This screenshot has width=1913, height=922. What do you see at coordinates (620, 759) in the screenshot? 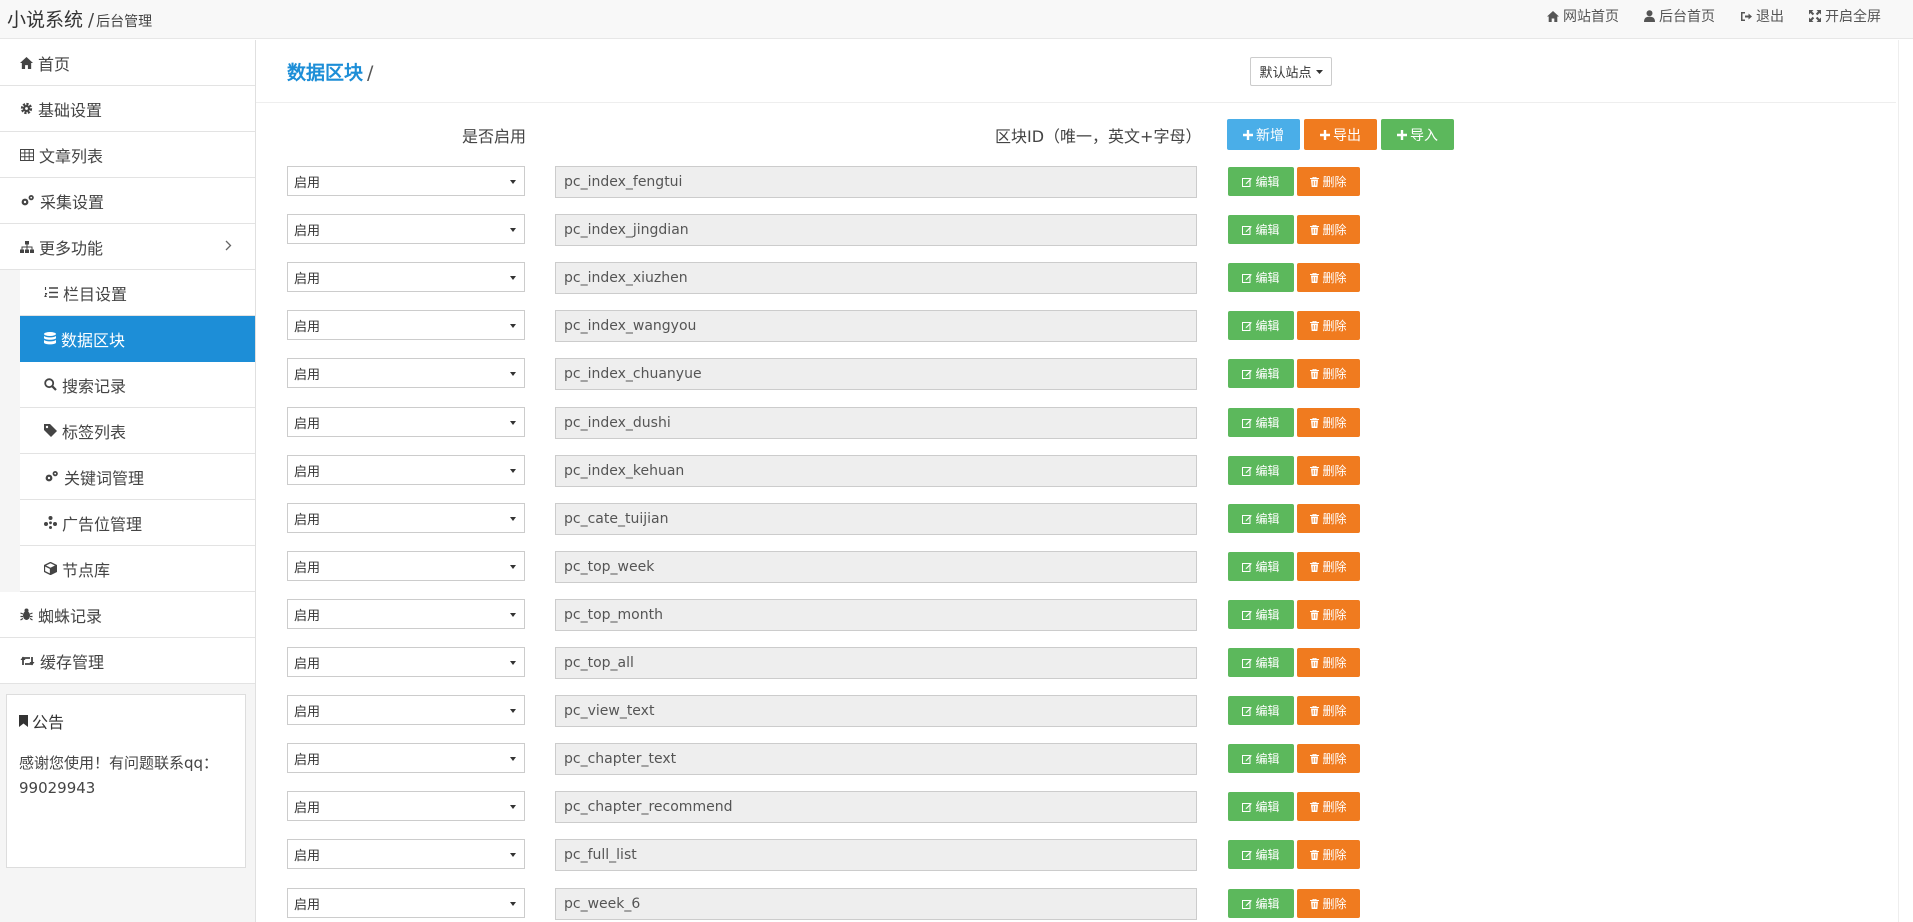
I see `block-id-value: pc_chapter_text` at bounding box center [620, 759].